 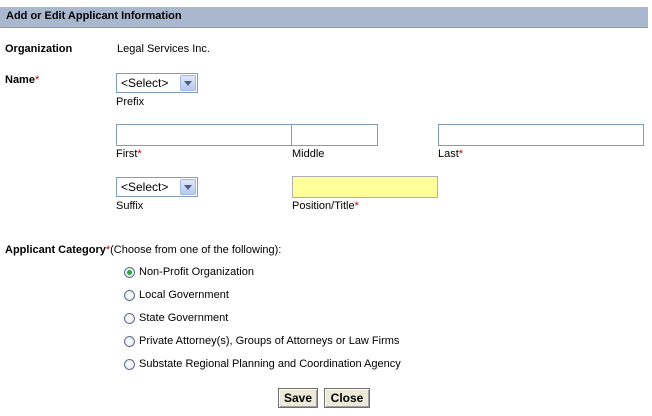 I want to click on position-caption-text: Position/Title, so click(x=323, y=206).